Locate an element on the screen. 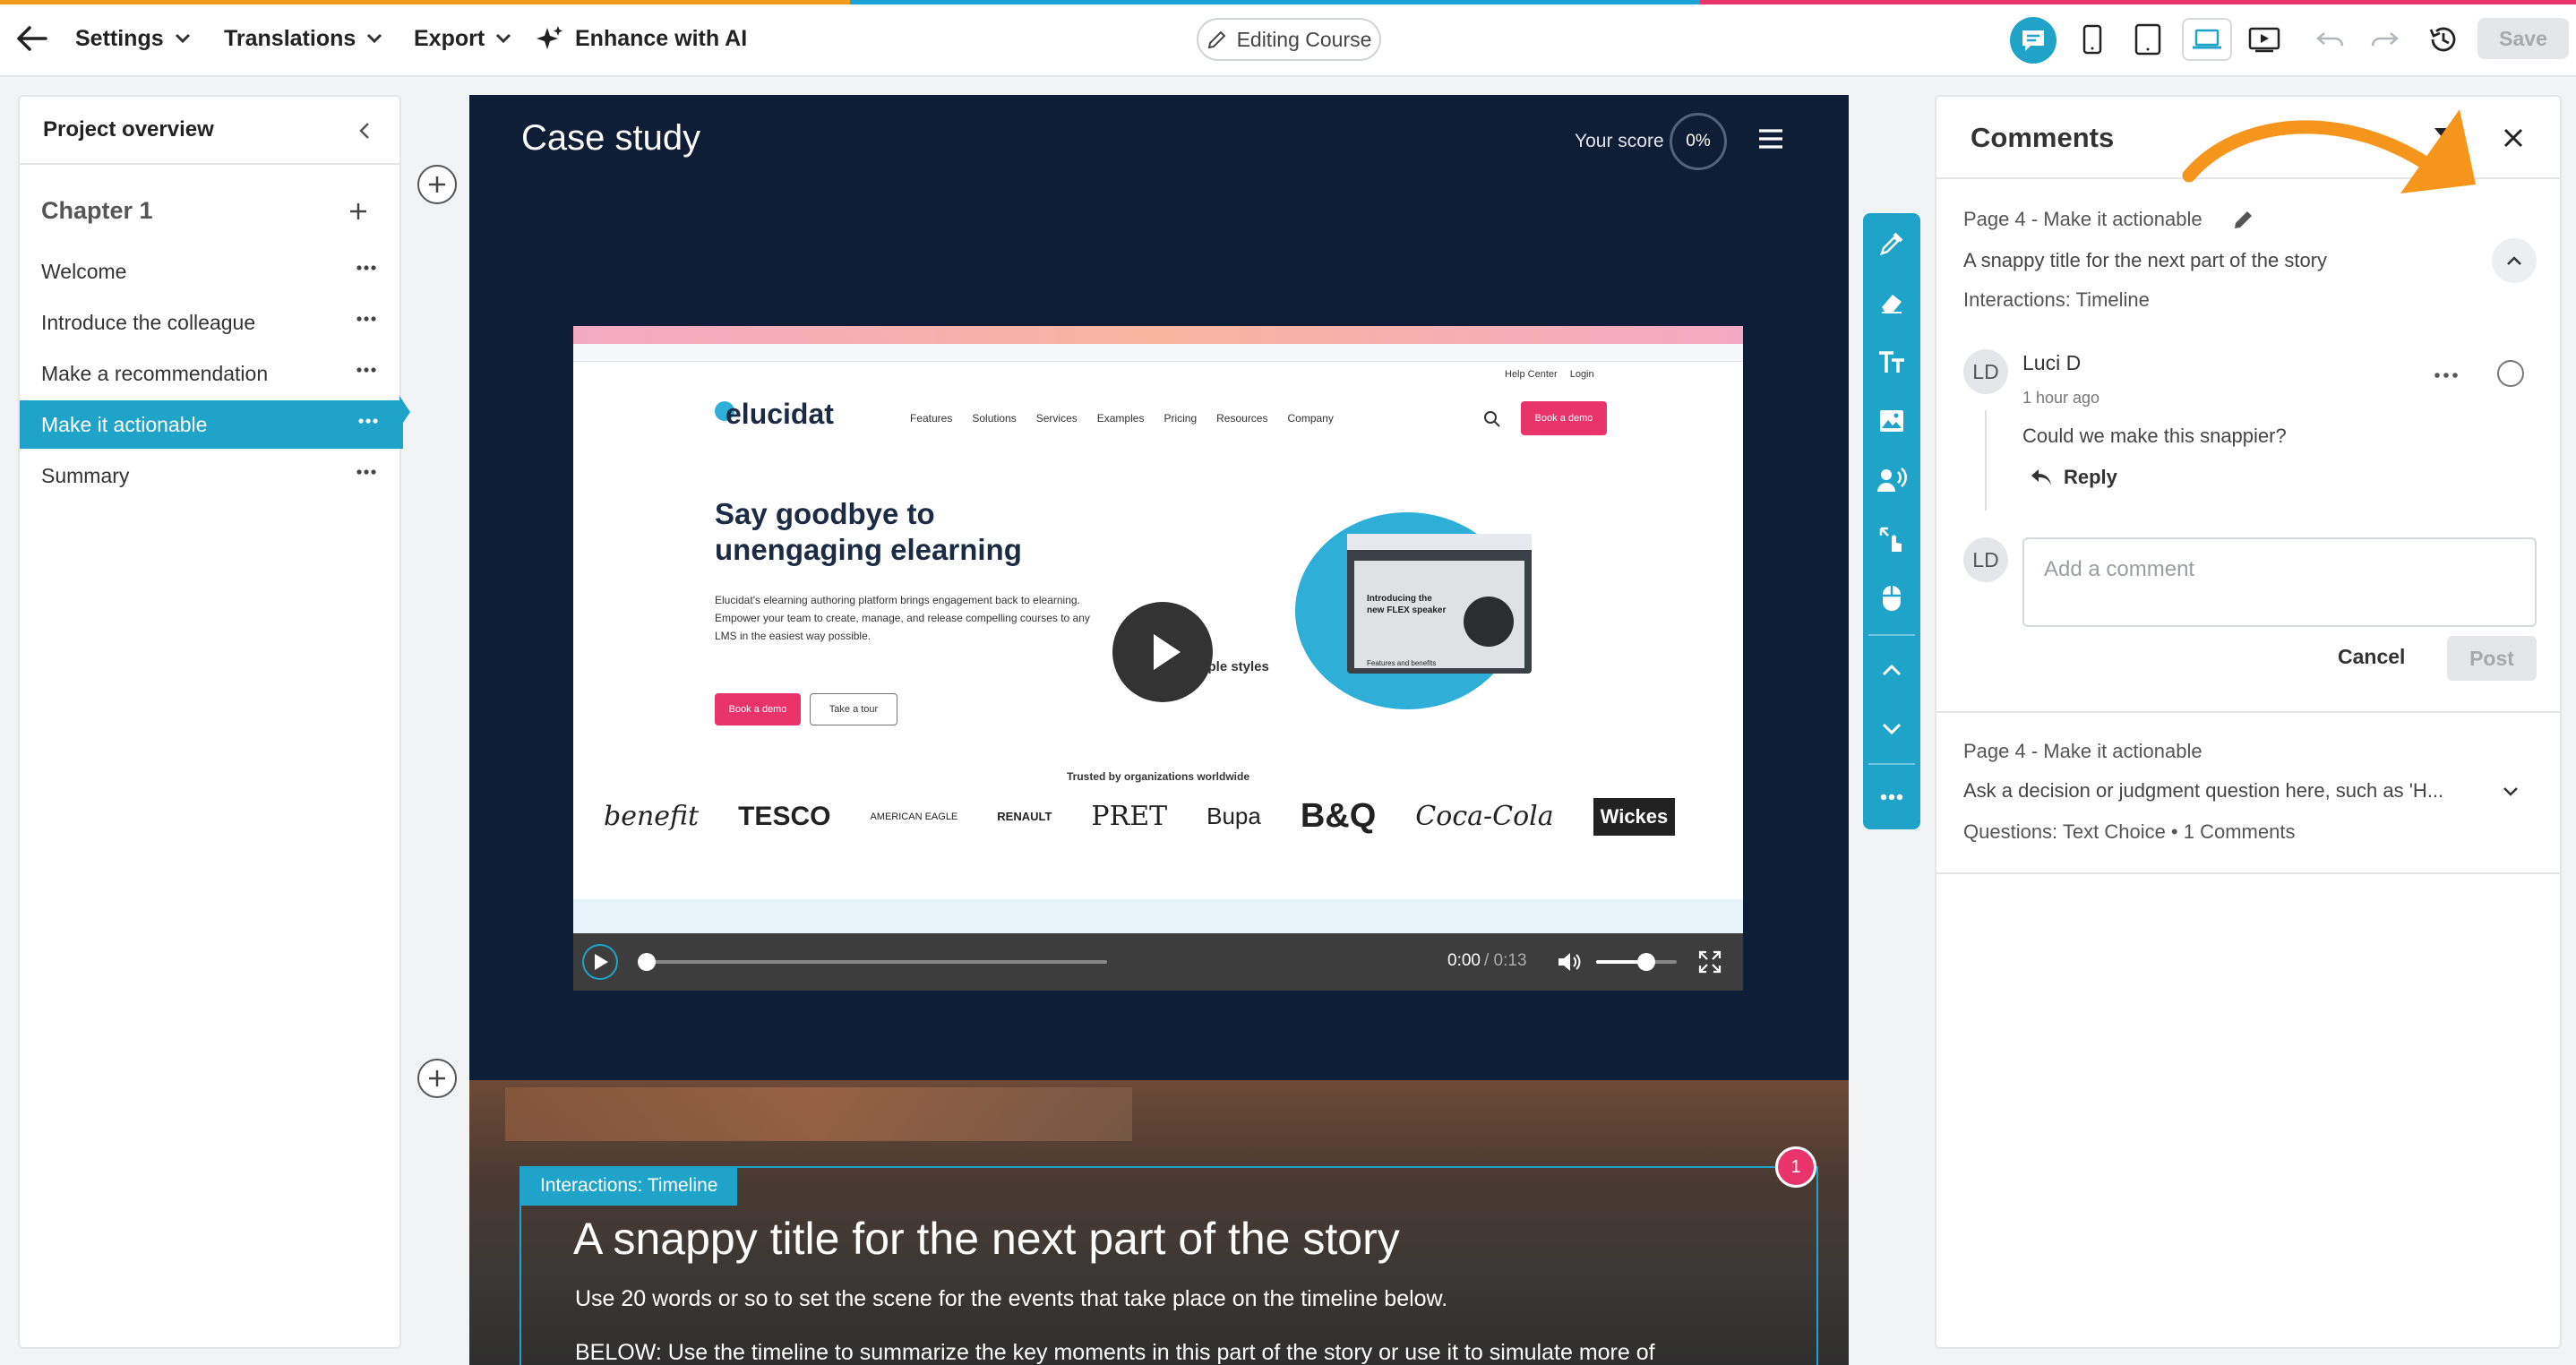 The image size is (2576, 1365). comment-count-badge: 1 is located at coordinates (1795, 1167).